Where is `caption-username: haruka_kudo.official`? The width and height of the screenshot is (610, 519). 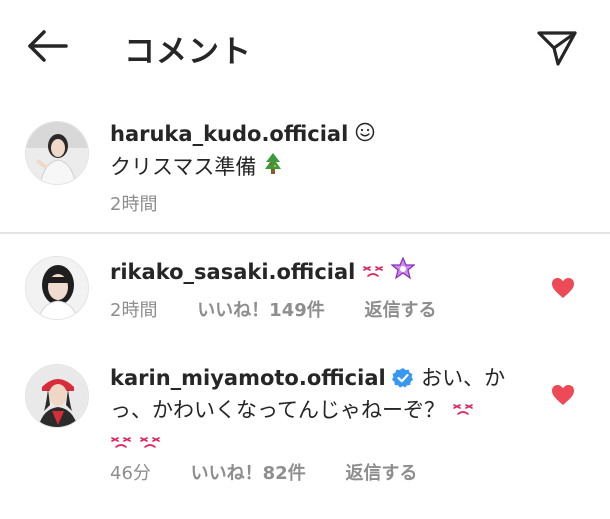 caption-username: haruka_kudo.official is located at coordinates (229, 134).